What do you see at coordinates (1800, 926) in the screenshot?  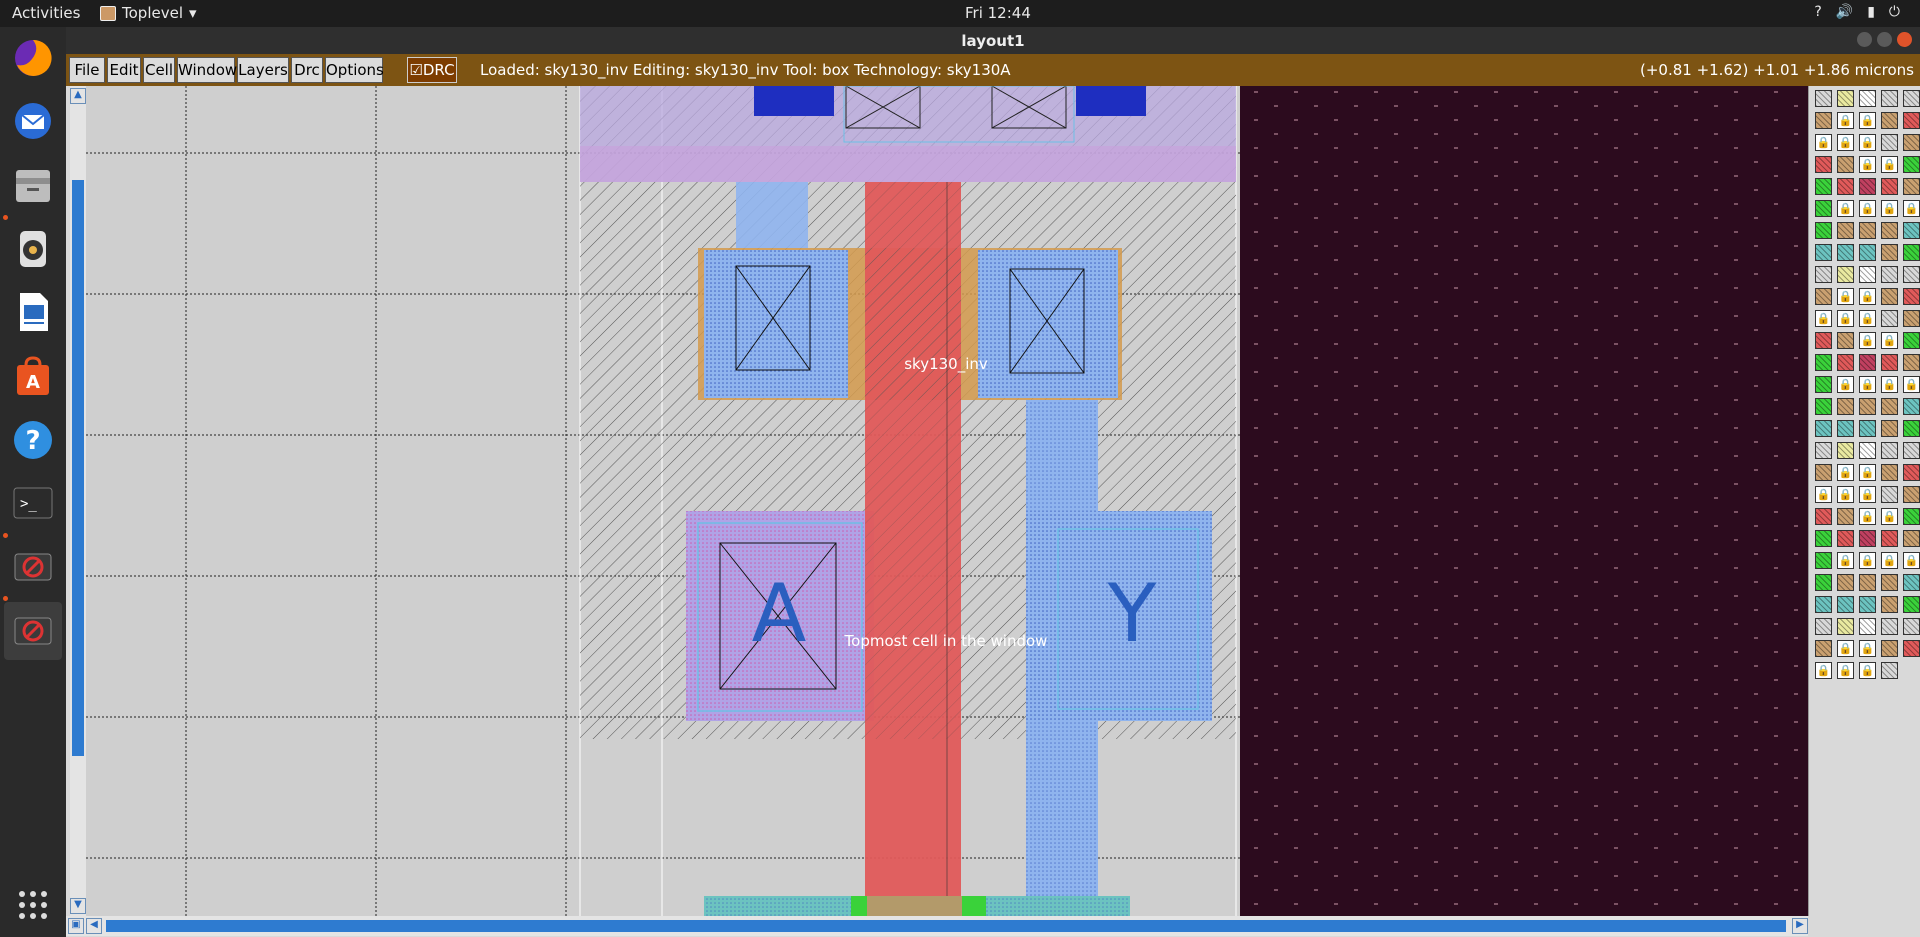 I see `scroll-right-icon: ▶` at bounding box center [1800, 926].